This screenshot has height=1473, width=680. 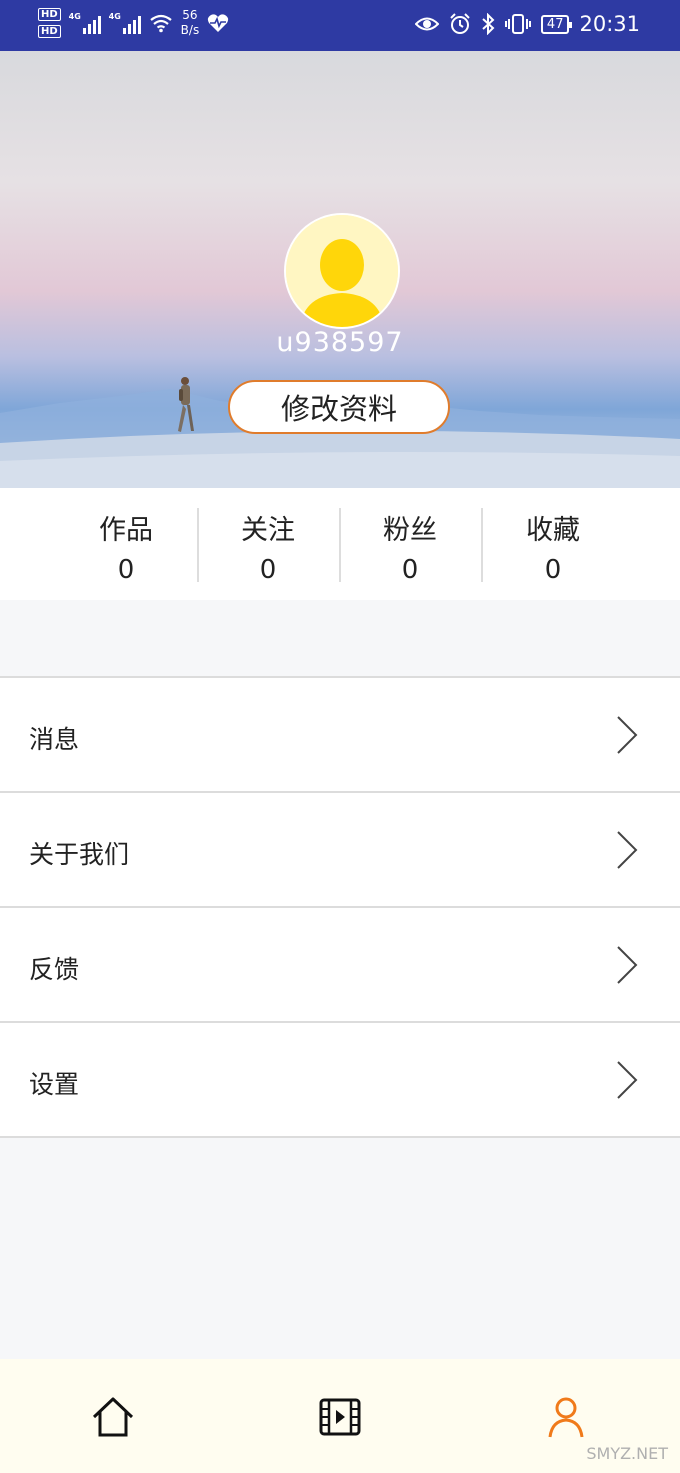 What do you see at coordinates (340, 342) in the screenshot?
I see `username: u938597` at bounding box center [340, 342].